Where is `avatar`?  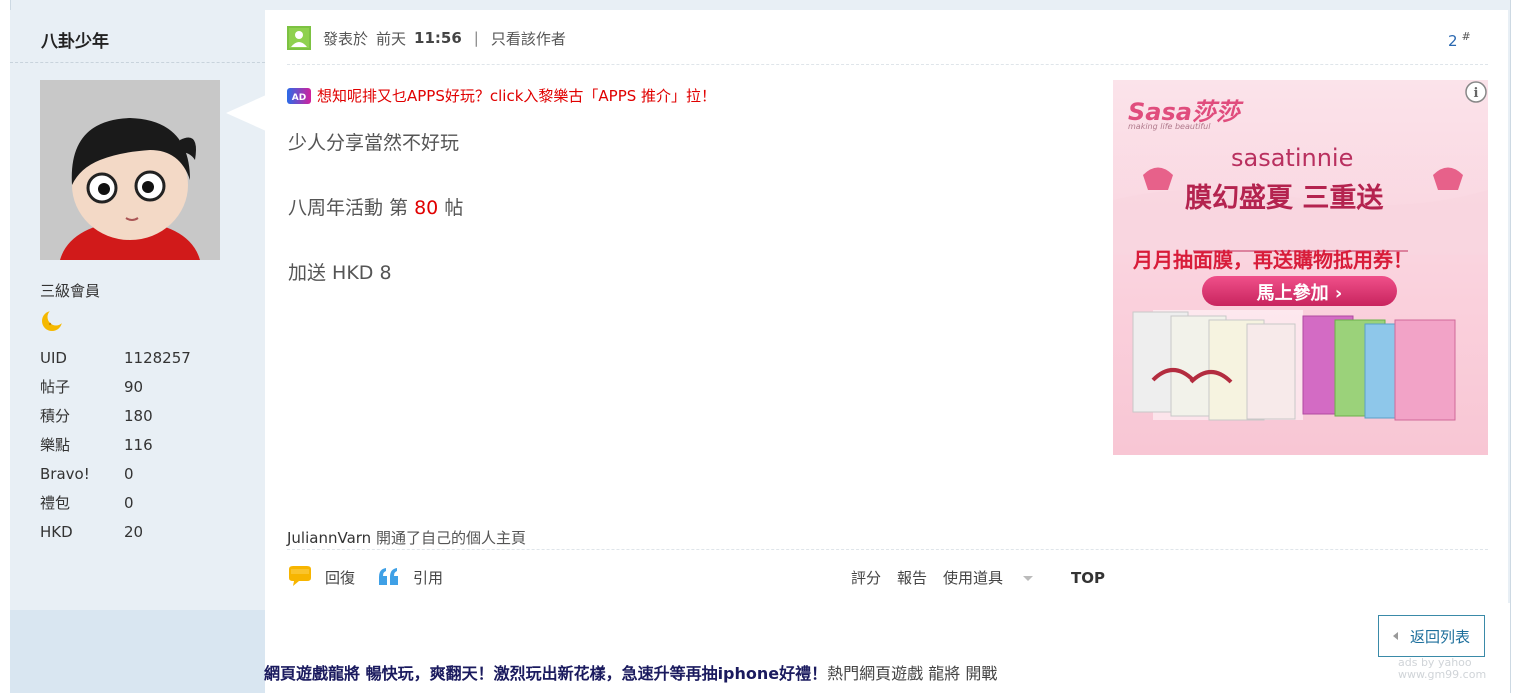
avatar is located at coordinates (130, 170).